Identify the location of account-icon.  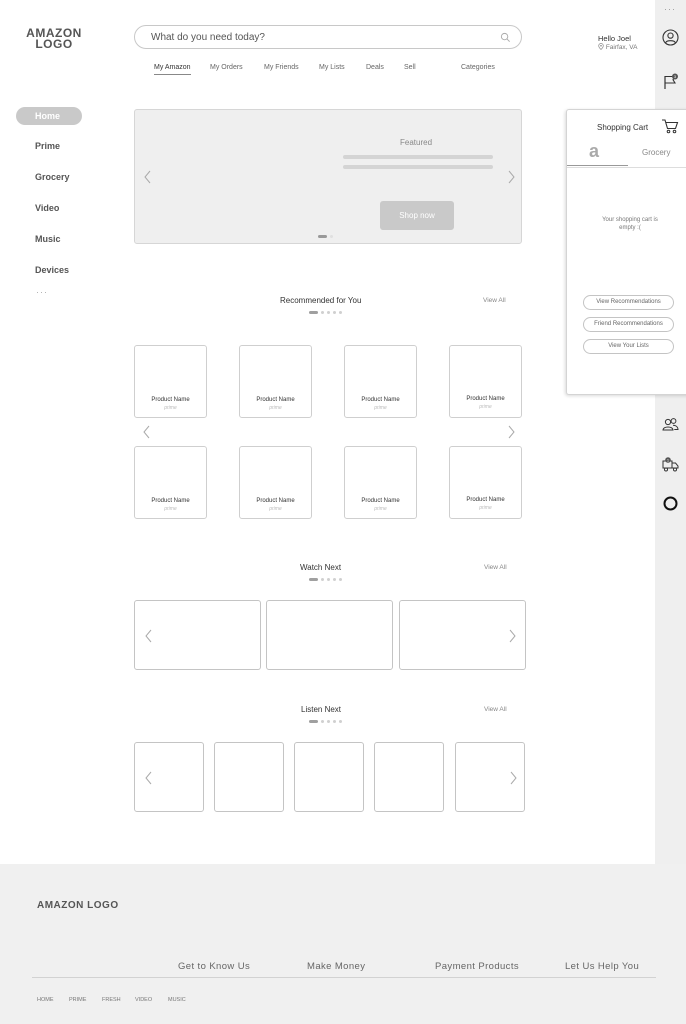
(670, 37).